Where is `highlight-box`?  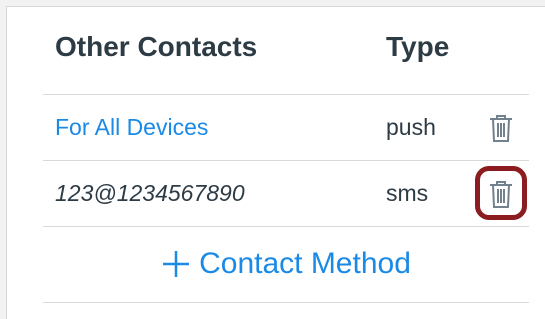
highlight-box is located at coordinates (501, 192).